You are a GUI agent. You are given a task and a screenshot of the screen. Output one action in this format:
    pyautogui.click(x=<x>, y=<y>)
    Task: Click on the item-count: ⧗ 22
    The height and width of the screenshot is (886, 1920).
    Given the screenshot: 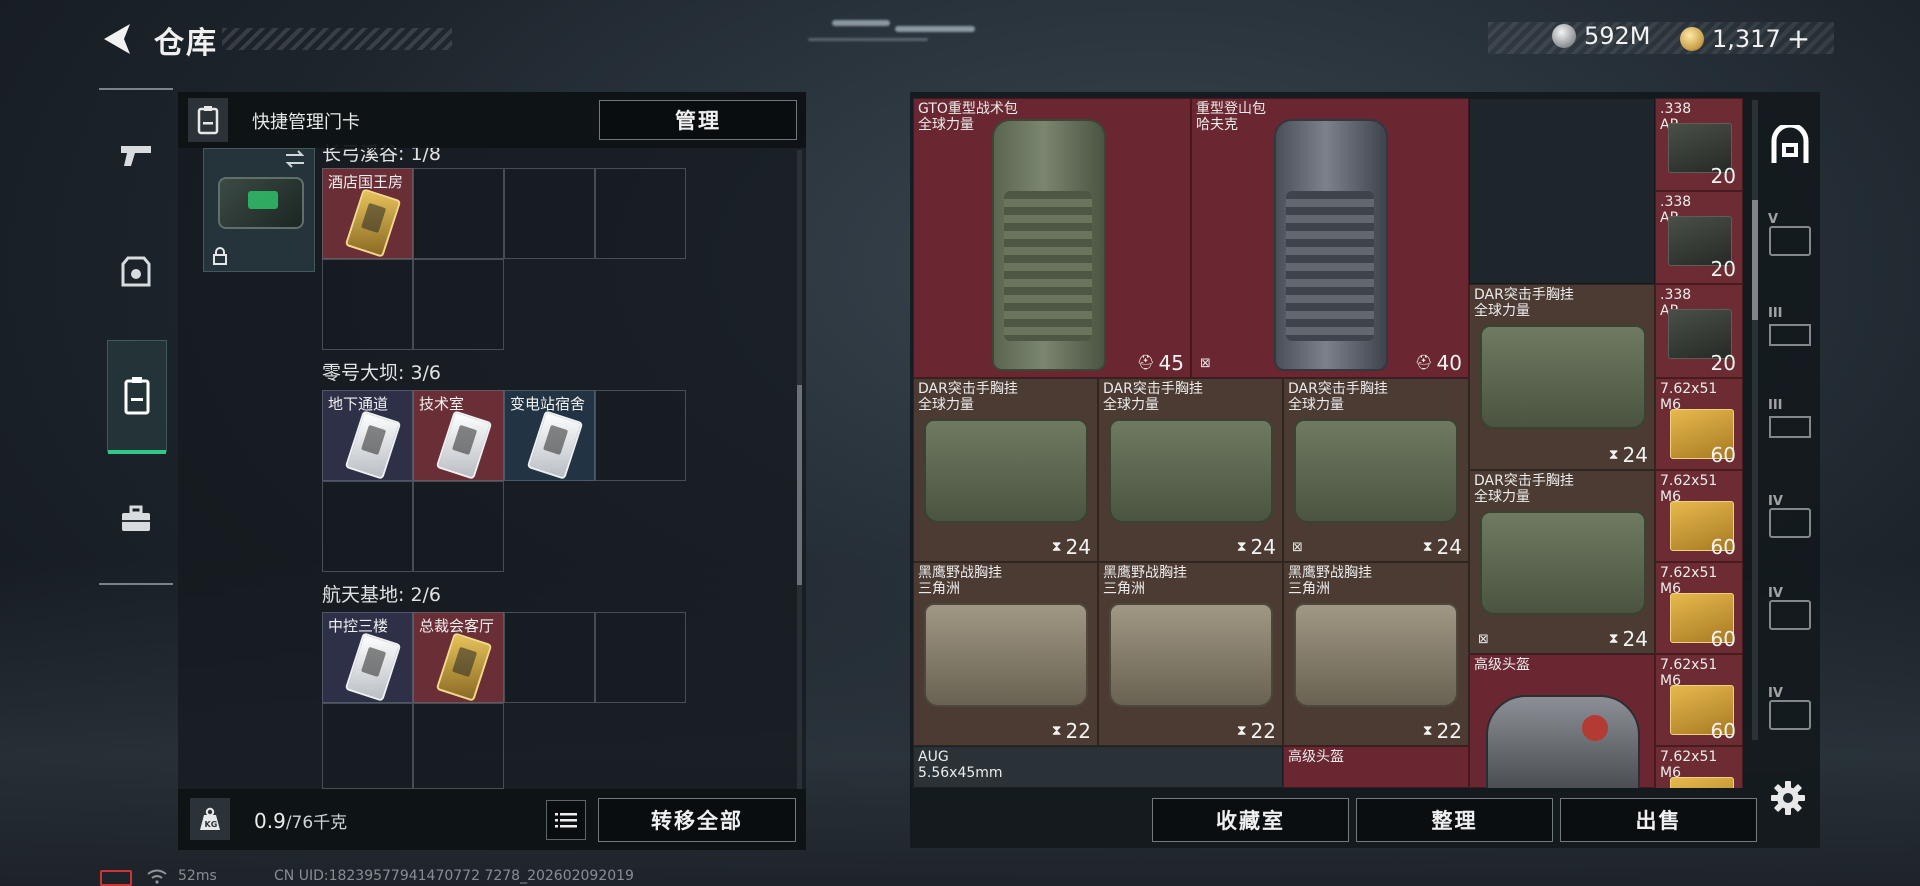 What is the action you would take?
    pyautogui.click(x=1256, y=731)
    